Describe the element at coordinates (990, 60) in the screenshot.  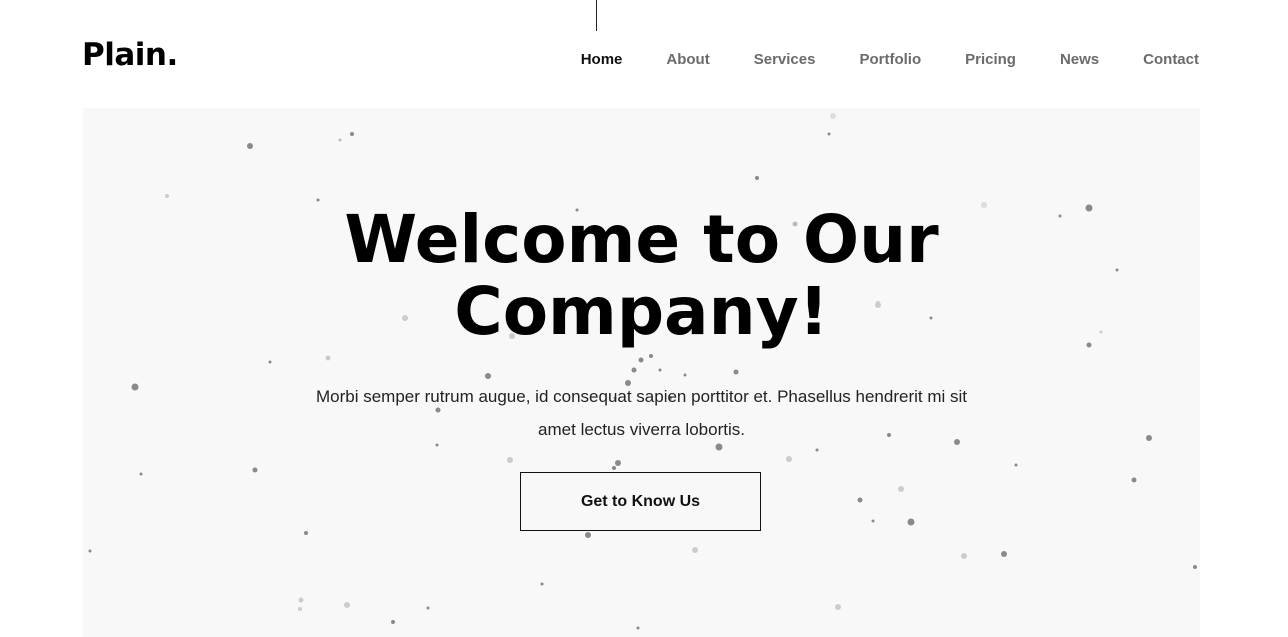
I see `nav-link-pricing: Pricing` at that location.